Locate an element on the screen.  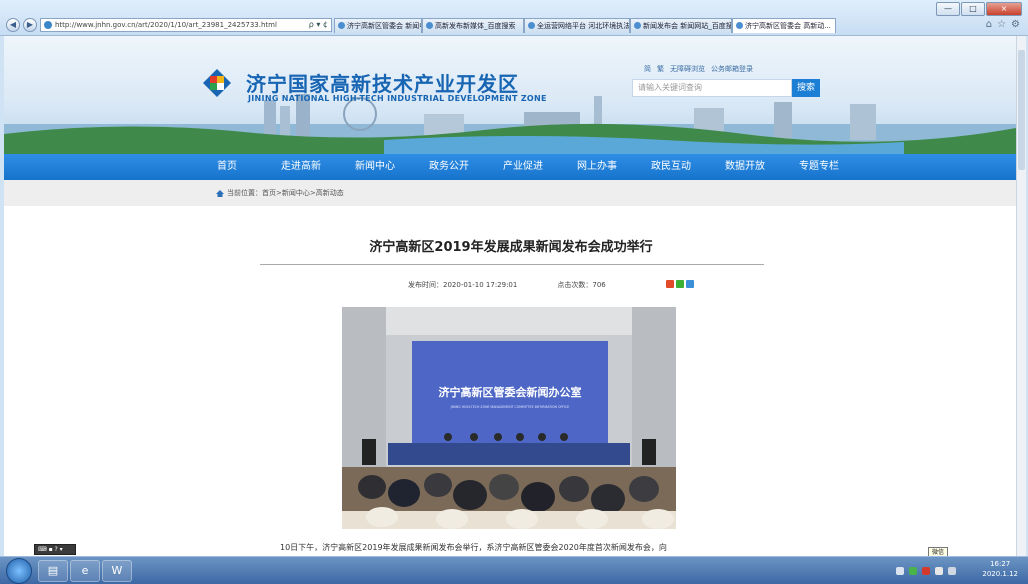
favorites-icon: ☆ is located at coordinates (1001, 24).